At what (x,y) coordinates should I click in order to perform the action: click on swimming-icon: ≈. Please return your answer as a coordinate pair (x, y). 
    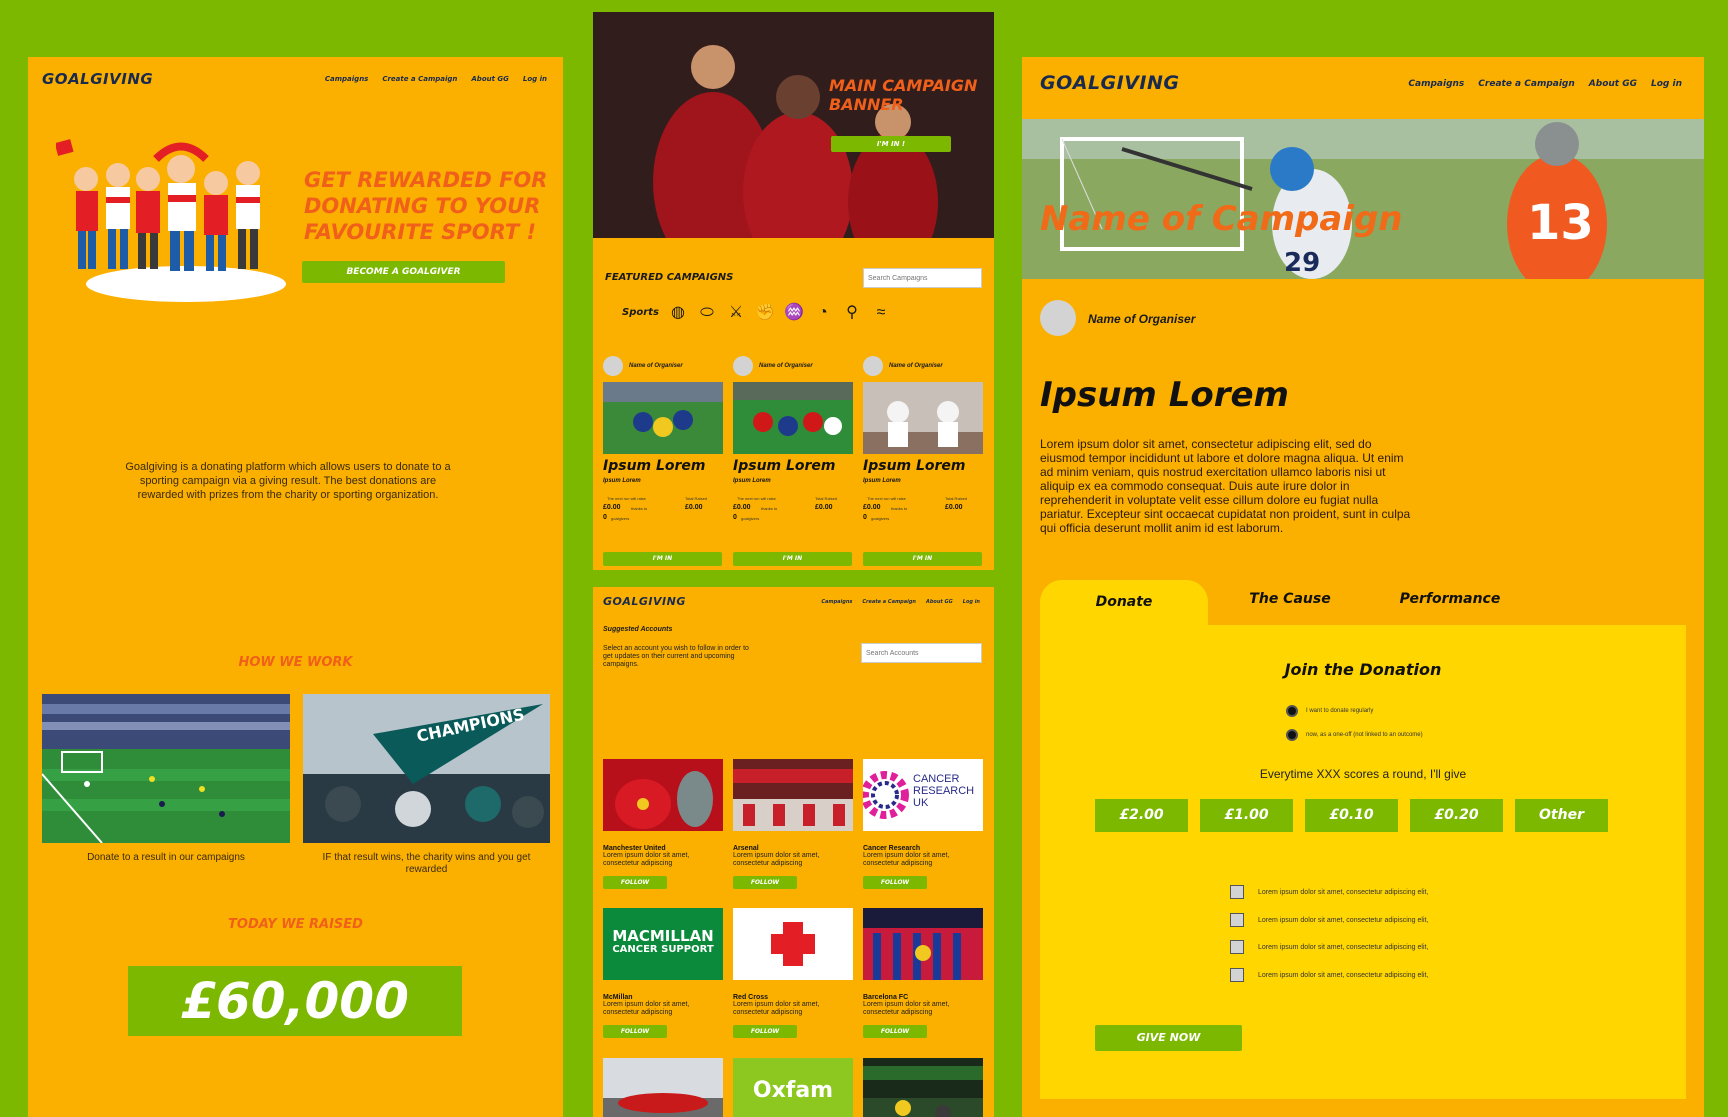
    Looking at the image, I should click on (881, 313).